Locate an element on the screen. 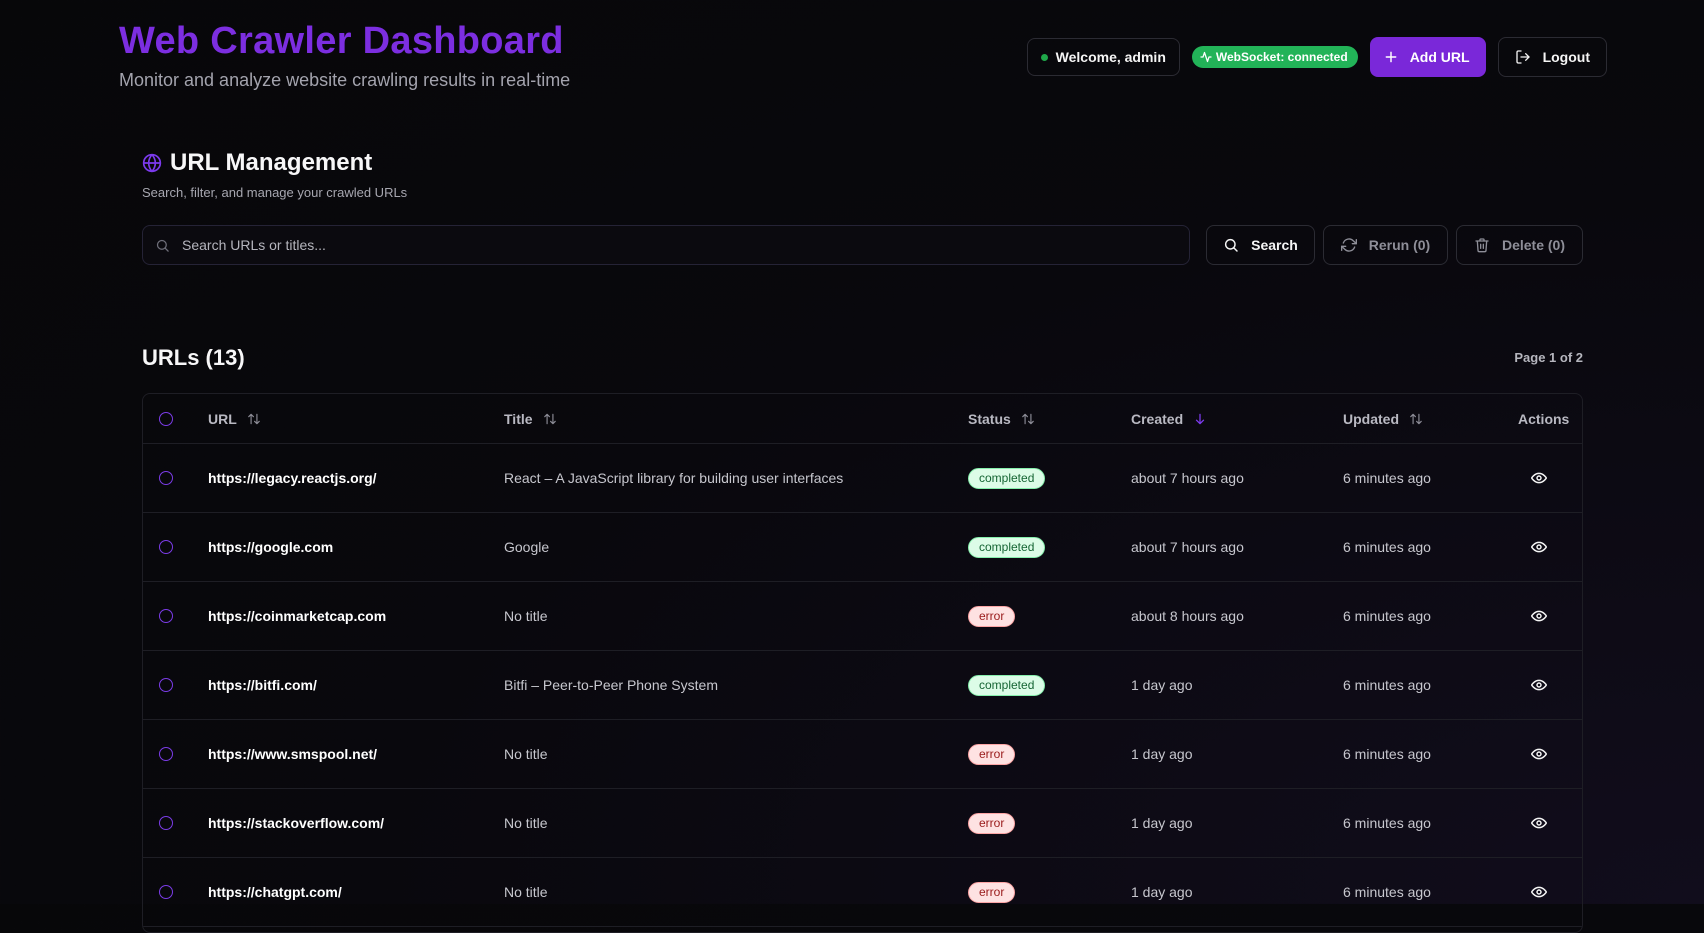  plus-icon is located at coordinates (1391, 57).